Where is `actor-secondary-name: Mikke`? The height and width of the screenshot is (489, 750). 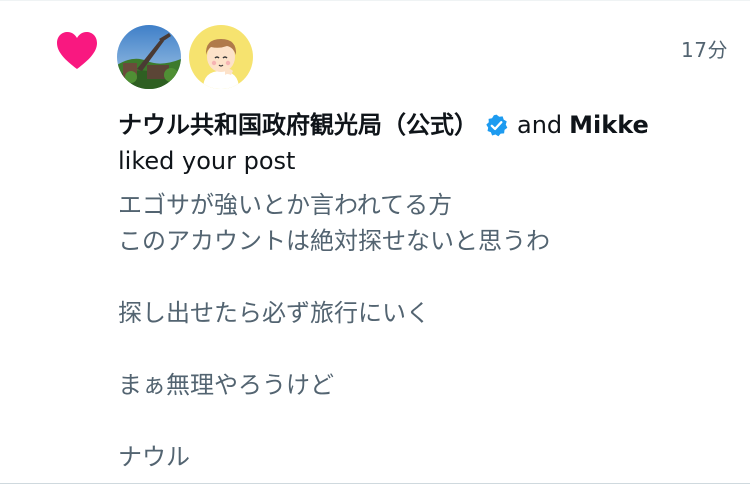 actor-secondary-name: Mikke is located at coordinates (609, 125).